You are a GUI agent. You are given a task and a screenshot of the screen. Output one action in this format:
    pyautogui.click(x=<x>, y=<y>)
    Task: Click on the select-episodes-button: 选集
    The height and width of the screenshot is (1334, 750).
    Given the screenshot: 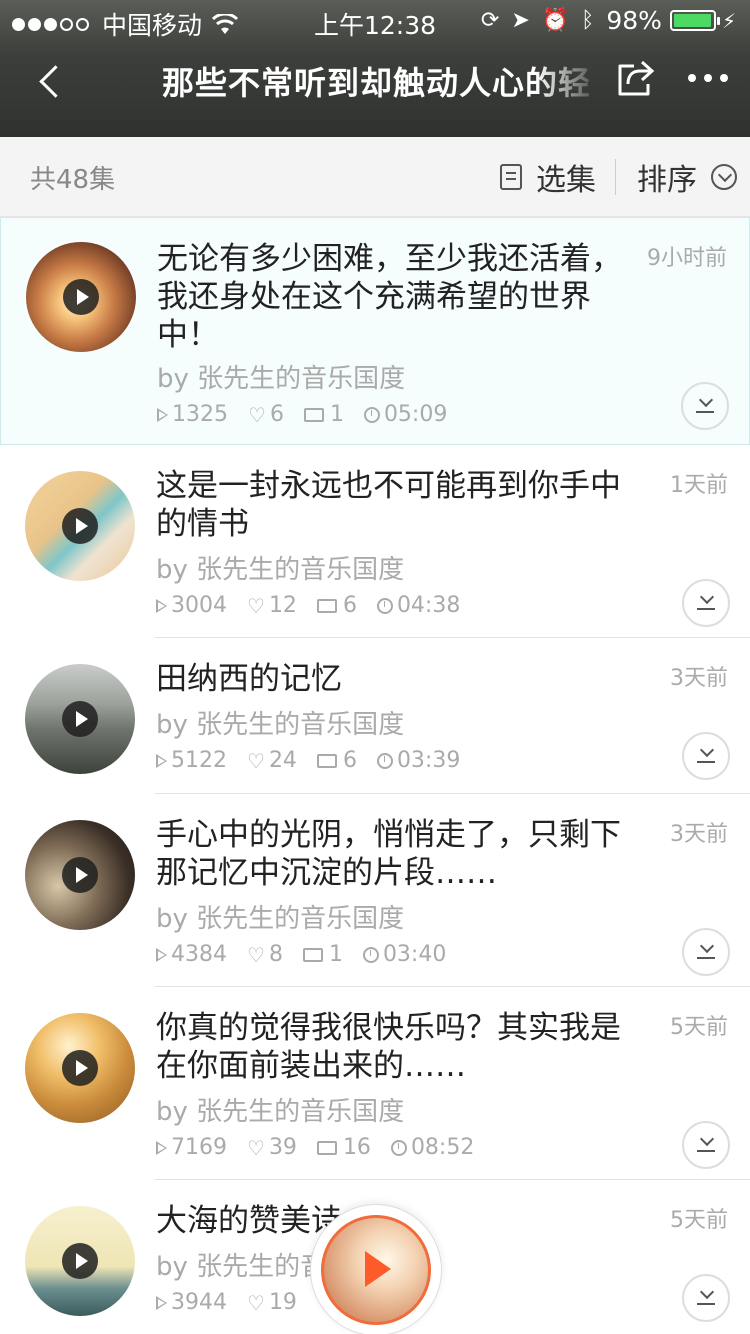 What is the action you would take?
    pyautogui.click(x=548, y=177)
    